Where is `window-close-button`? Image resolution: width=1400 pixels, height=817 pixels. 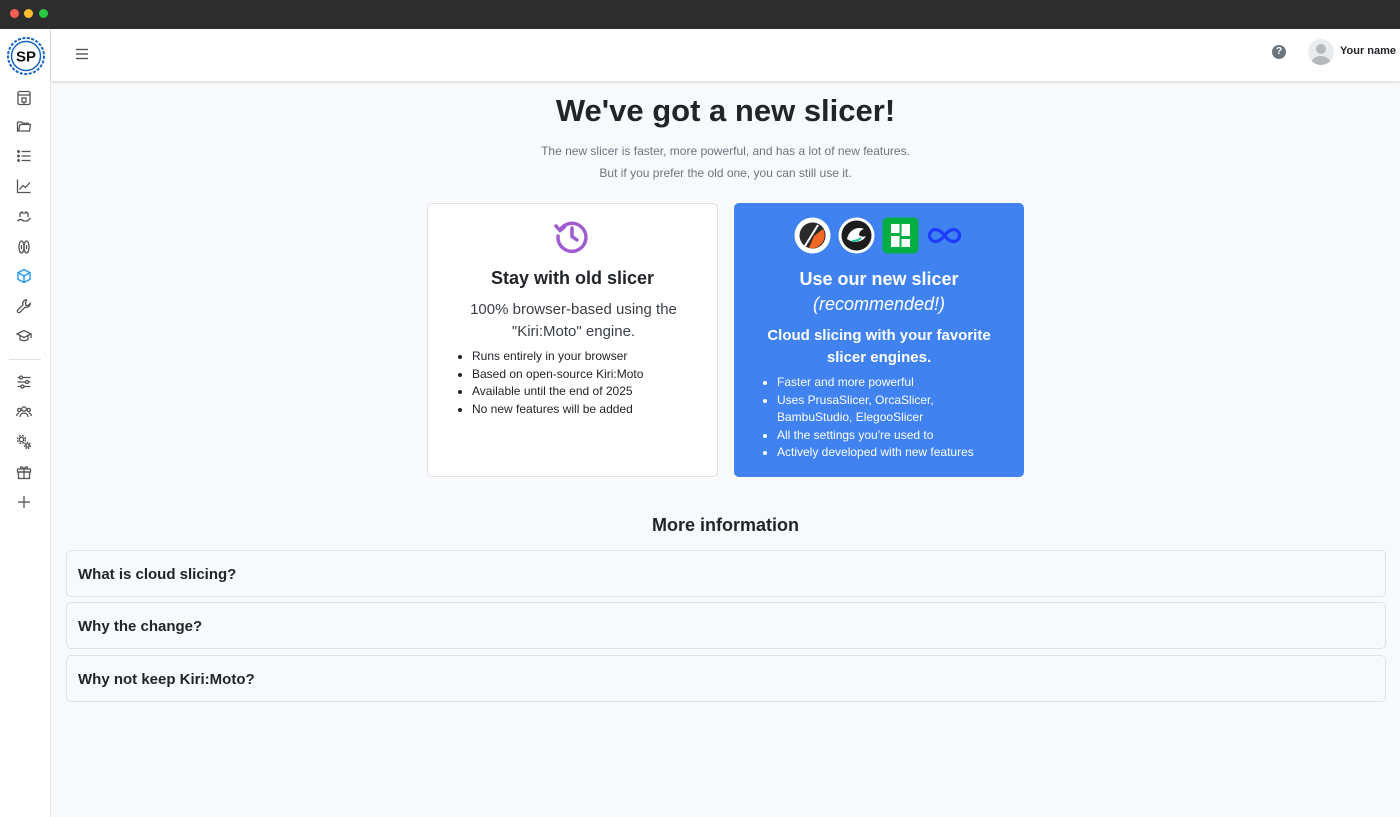
window-close-button is located at coordinates (14, 13).